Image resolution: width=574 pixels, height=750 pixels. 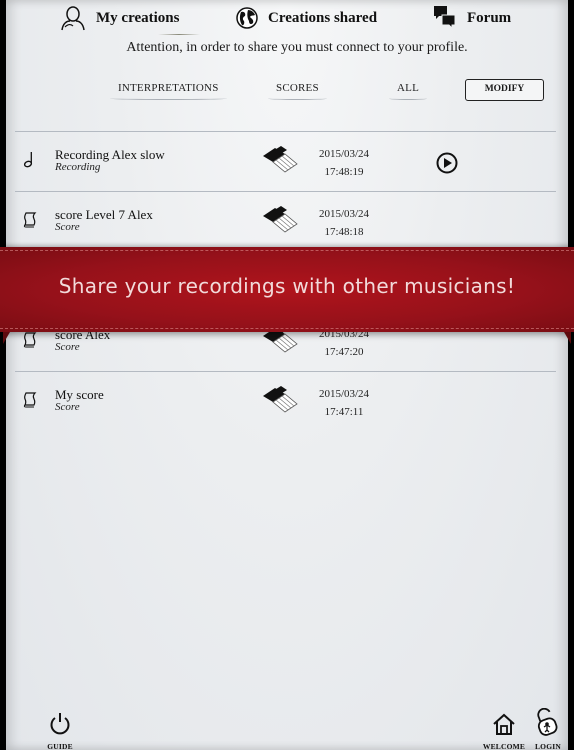 What do you see at coordinates (6, 338) in the screenshot?
I see `ribbon-fold-left` at bounding box center [6, 338].